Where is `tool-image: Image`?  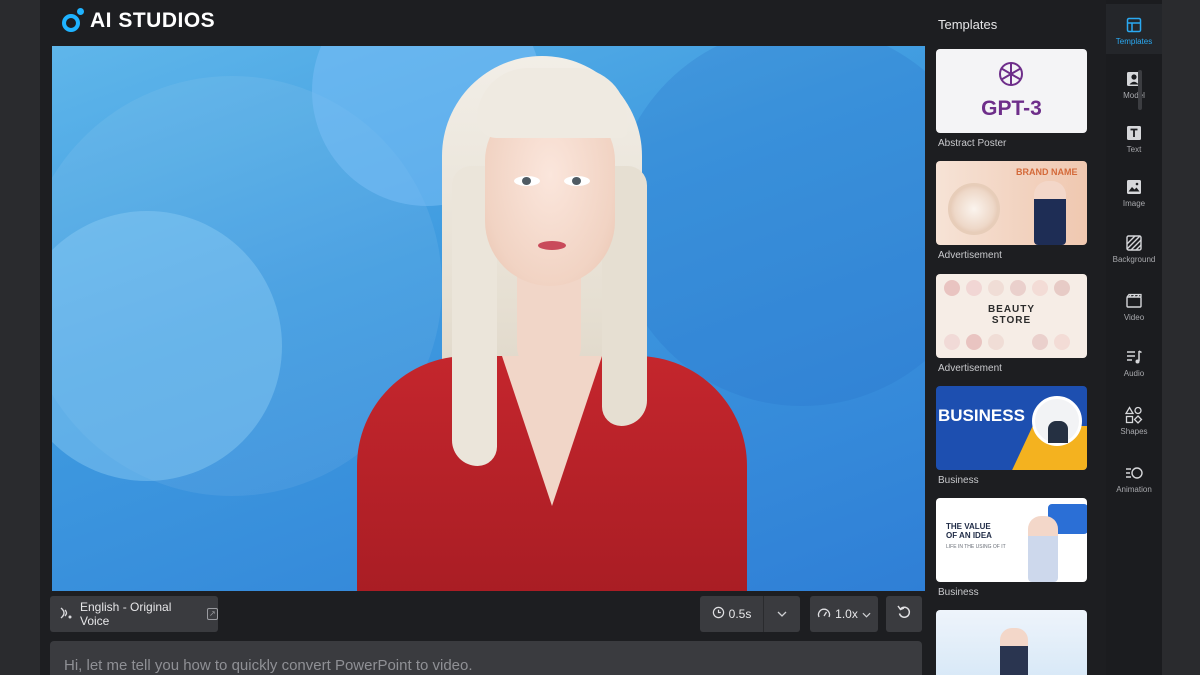
tool-image: Image is located at coordinates (1134, 191).